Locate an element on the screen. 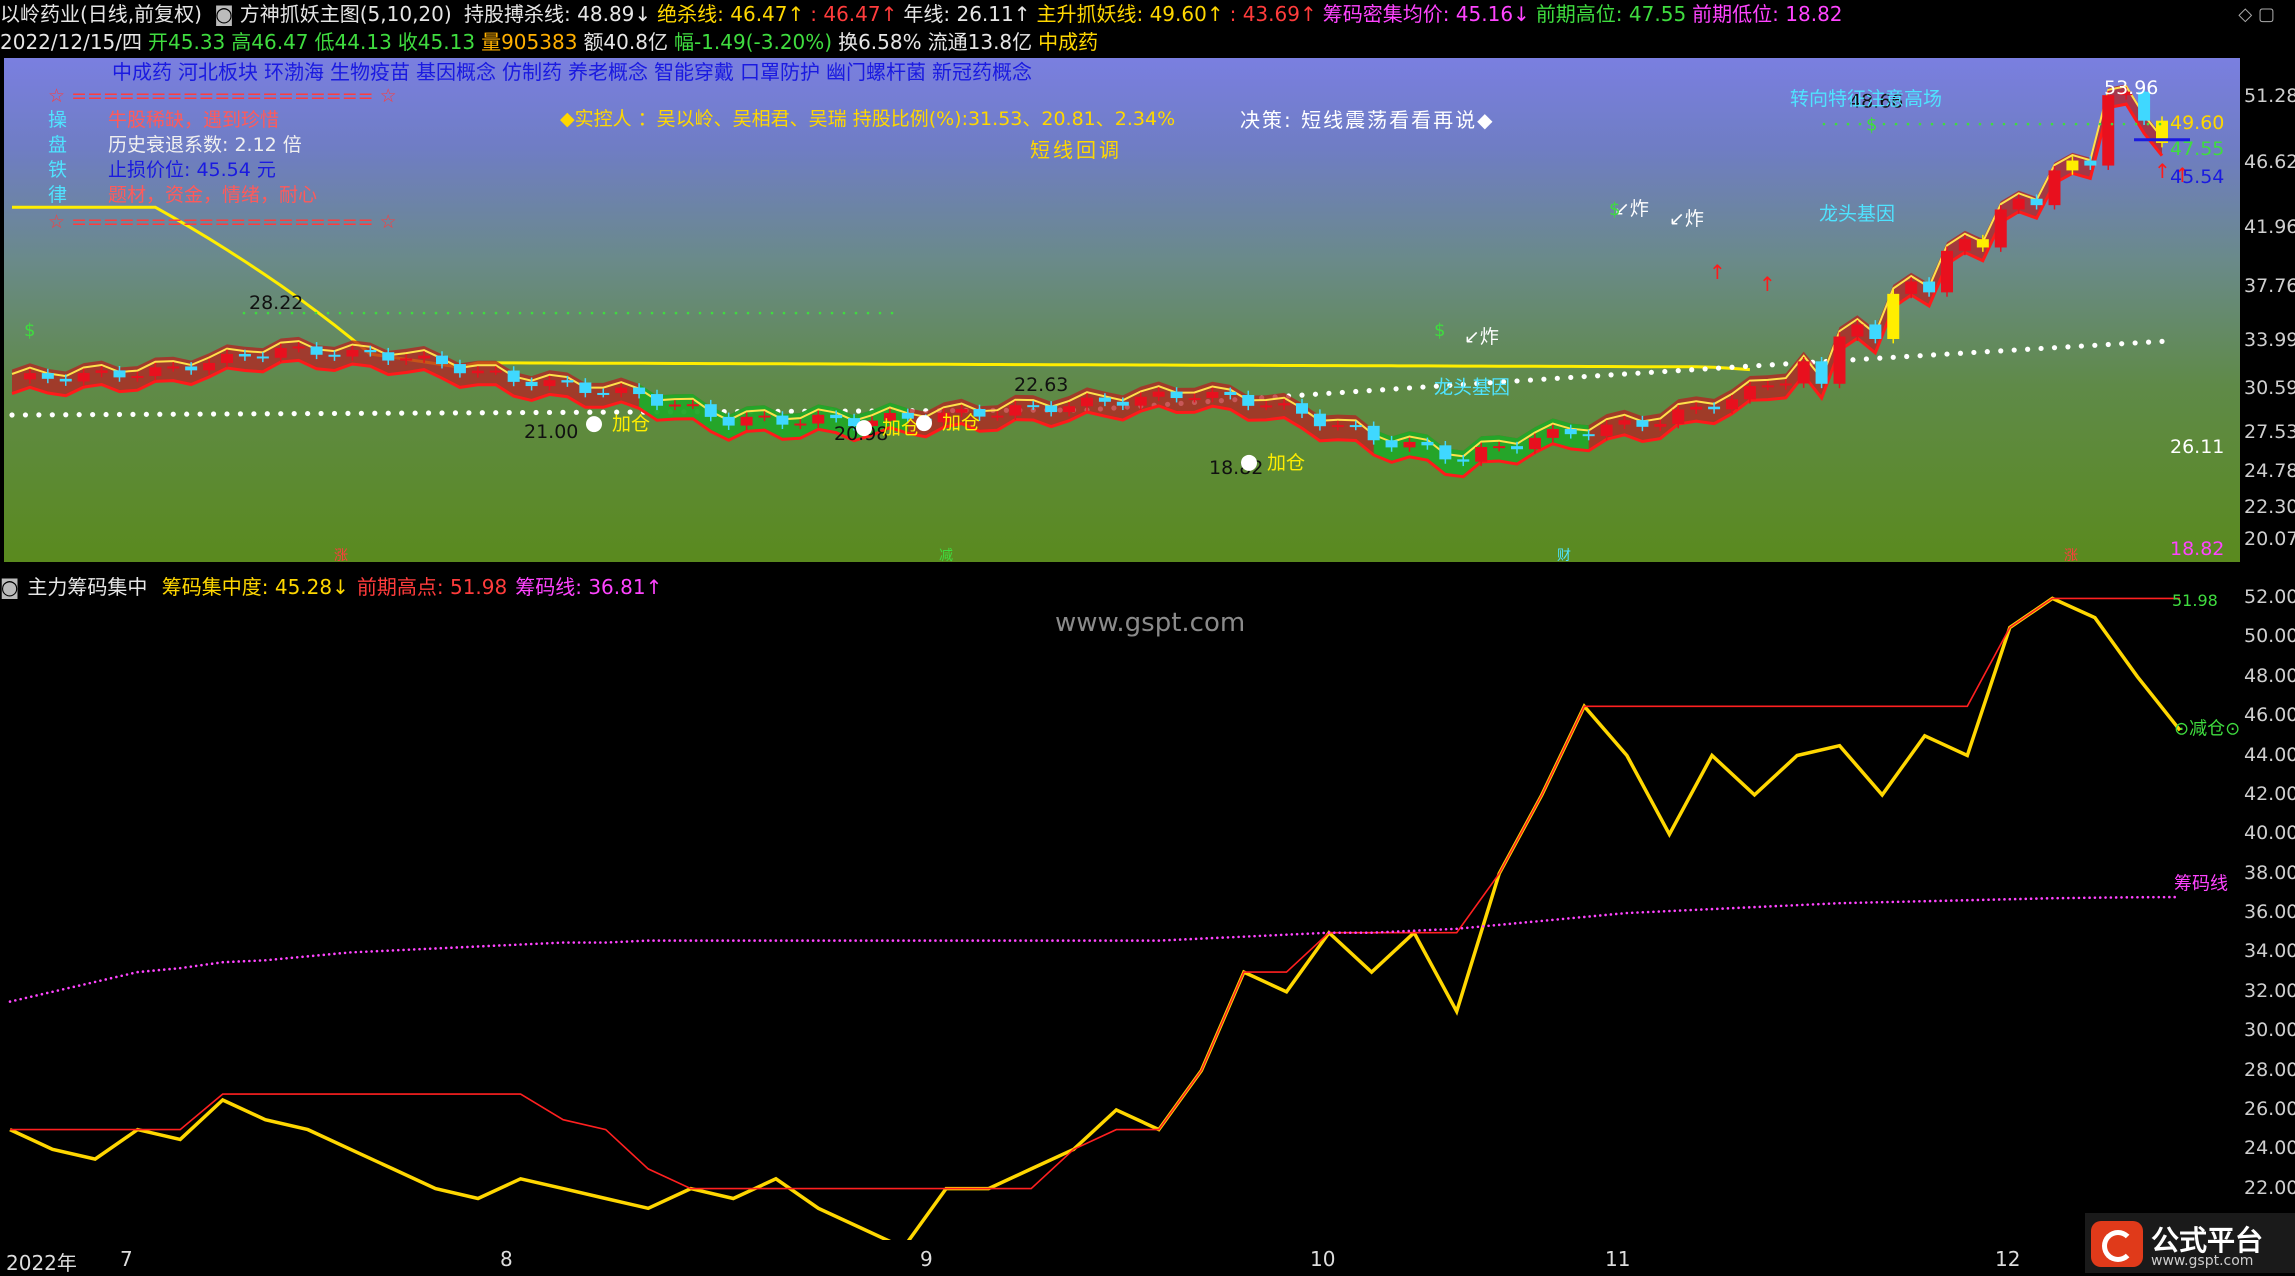 This screenshot has width=2295, height=1276. concept-tag: 中成药 is located at coordinates (142, 72).